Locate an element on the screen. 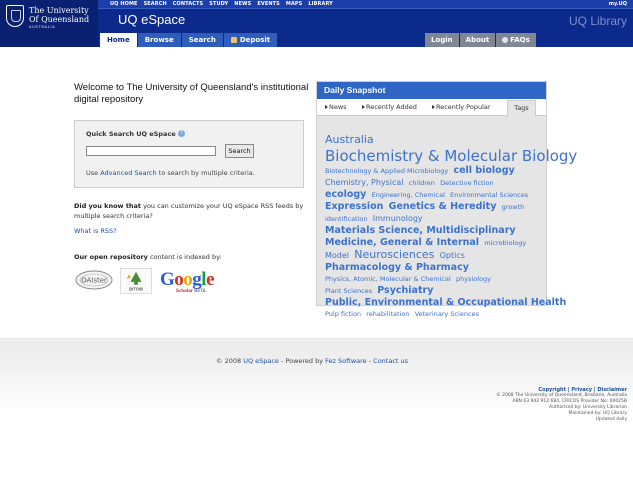 Image resolution: width=633 pixels, height=480 pixels. footer-contact-link: Contact us is located at coordinates (390, 361).